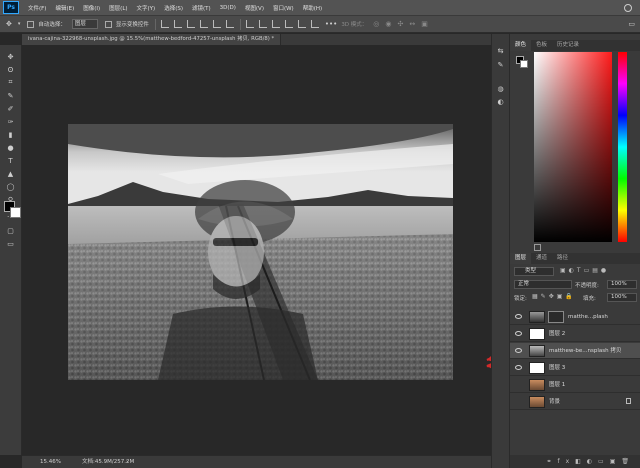 This screenshot has width=640, height=468. Describe the element at coordinates (146, 8) in the screenshot. I see `menu-type: 文字(Y)` at that location.